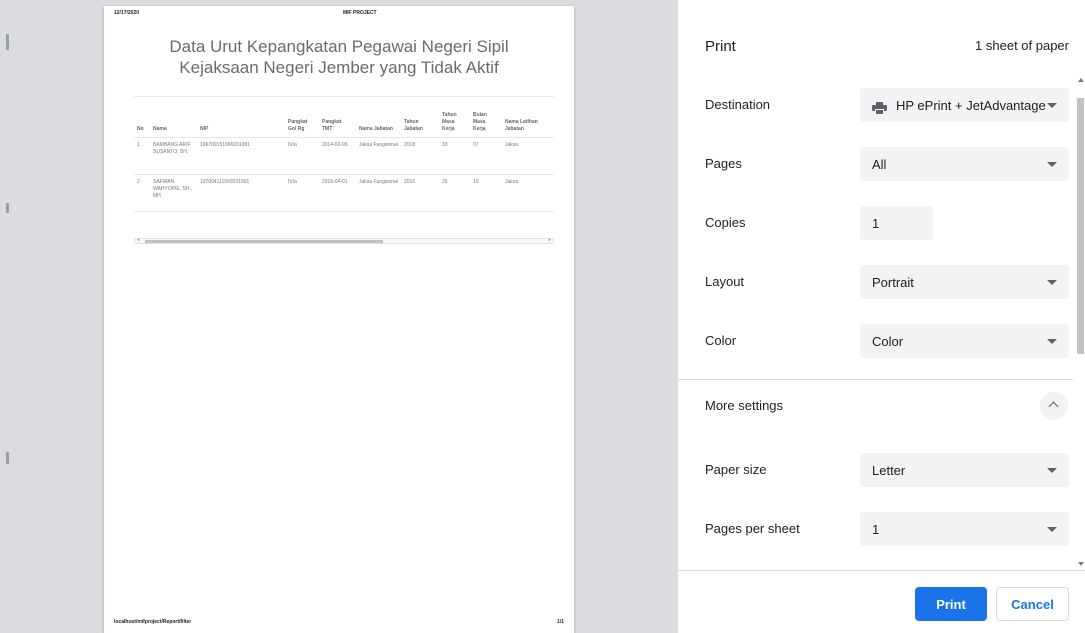  I want to click on page-header-date: 12/17/2020, so click(127, 13).